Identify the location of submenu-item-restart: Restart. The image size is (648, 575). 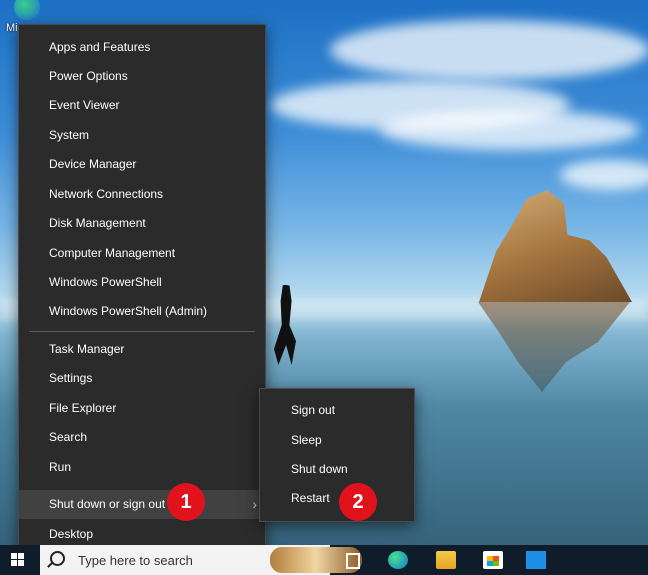
(337, 498).